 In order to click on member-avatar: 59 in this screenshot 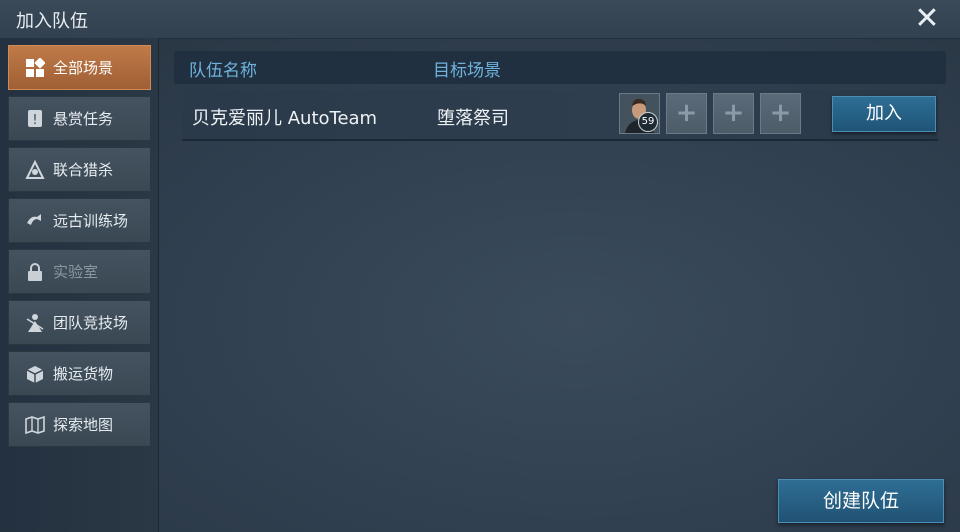, I will do `click(639, 113)`.